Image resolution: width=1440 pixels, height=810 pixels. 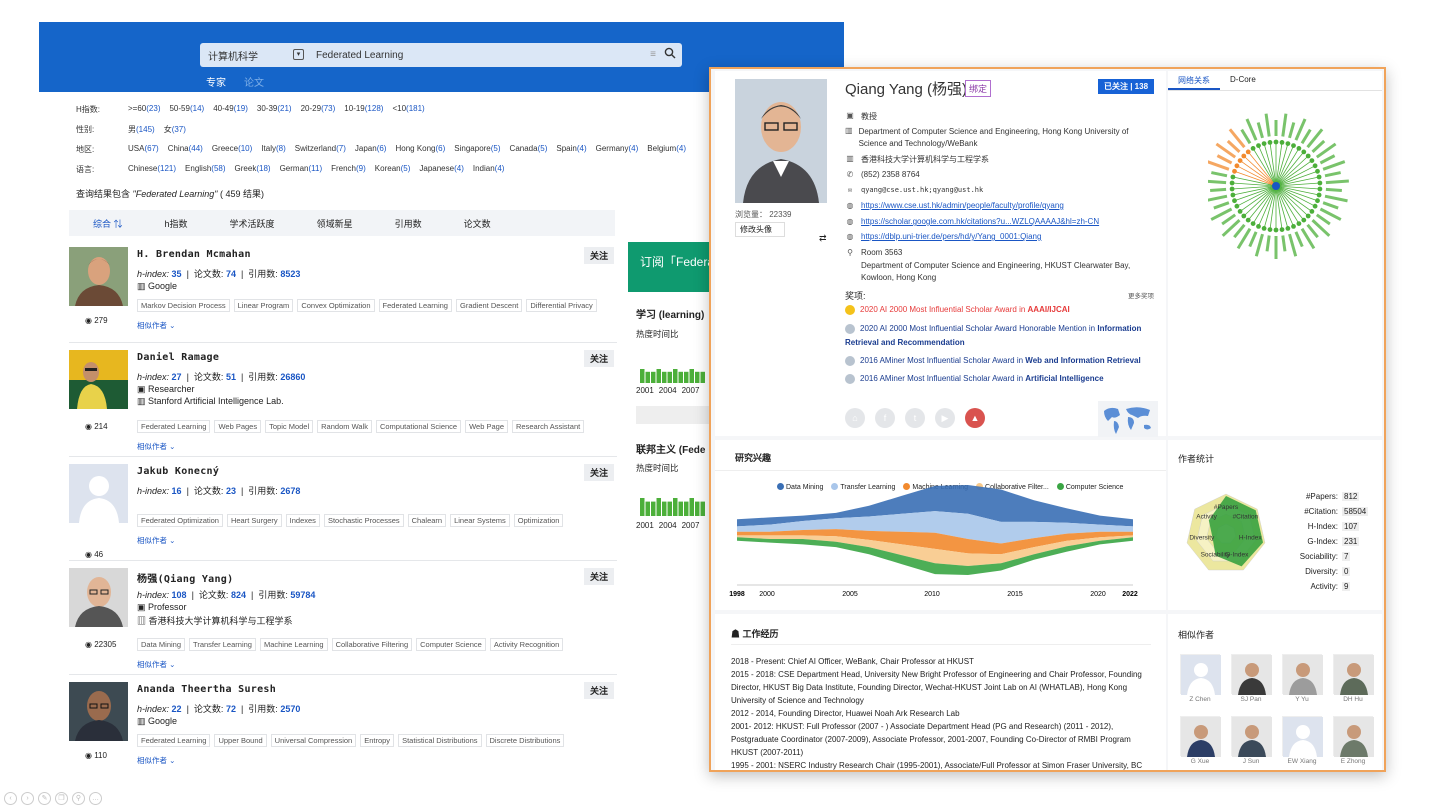 What do you see at coordinates (289, 426) in the screenshot?
I see `tag: Topic Model` at bounding box center [289, 426].